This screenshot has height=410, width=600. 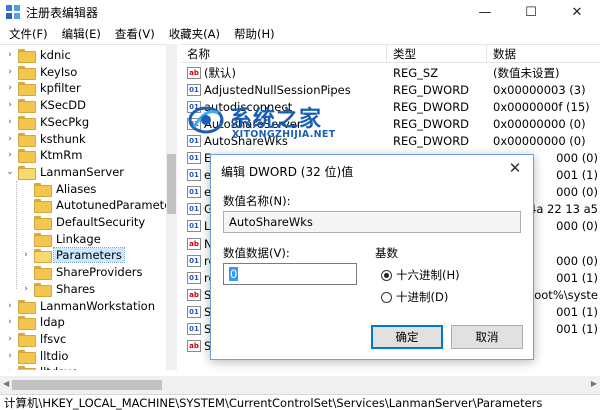 I want to click on column-data: 数据, so click(x=543, y=54).